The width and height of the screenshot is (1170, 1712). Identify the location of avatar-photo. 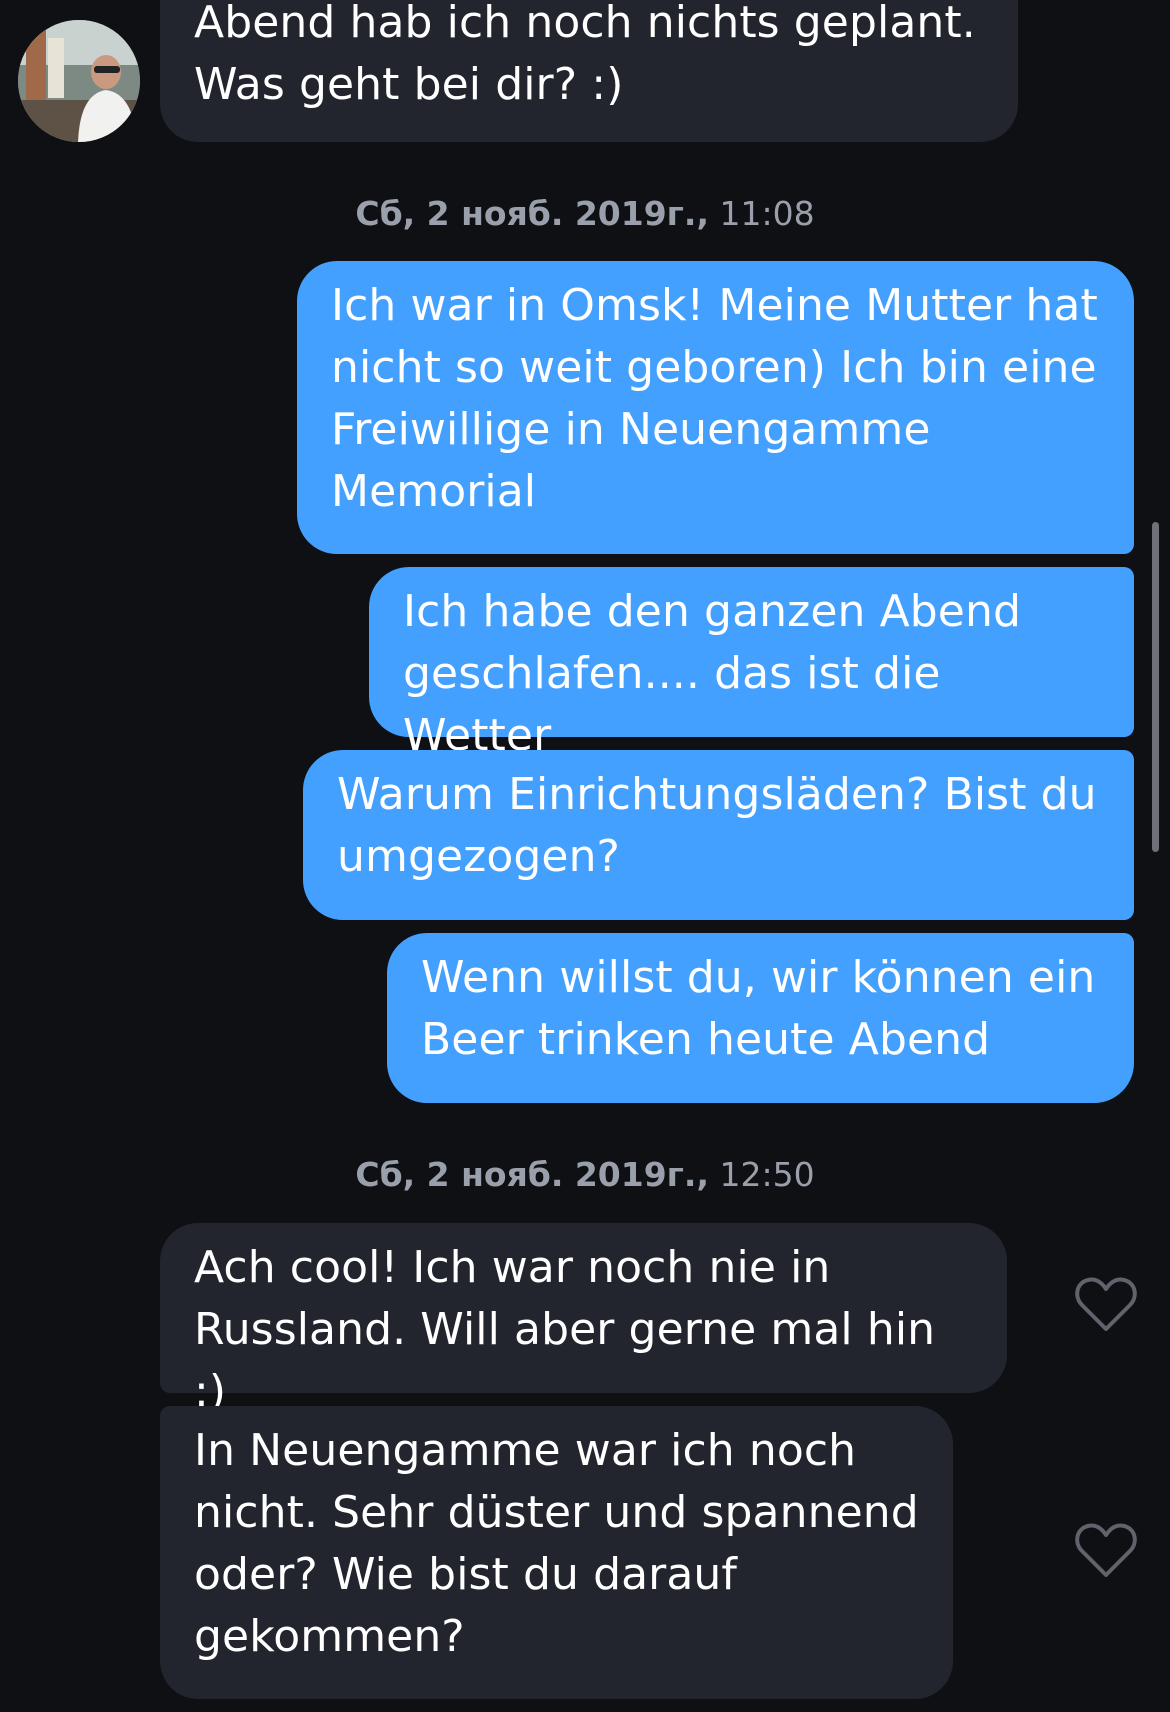
(79, 81).